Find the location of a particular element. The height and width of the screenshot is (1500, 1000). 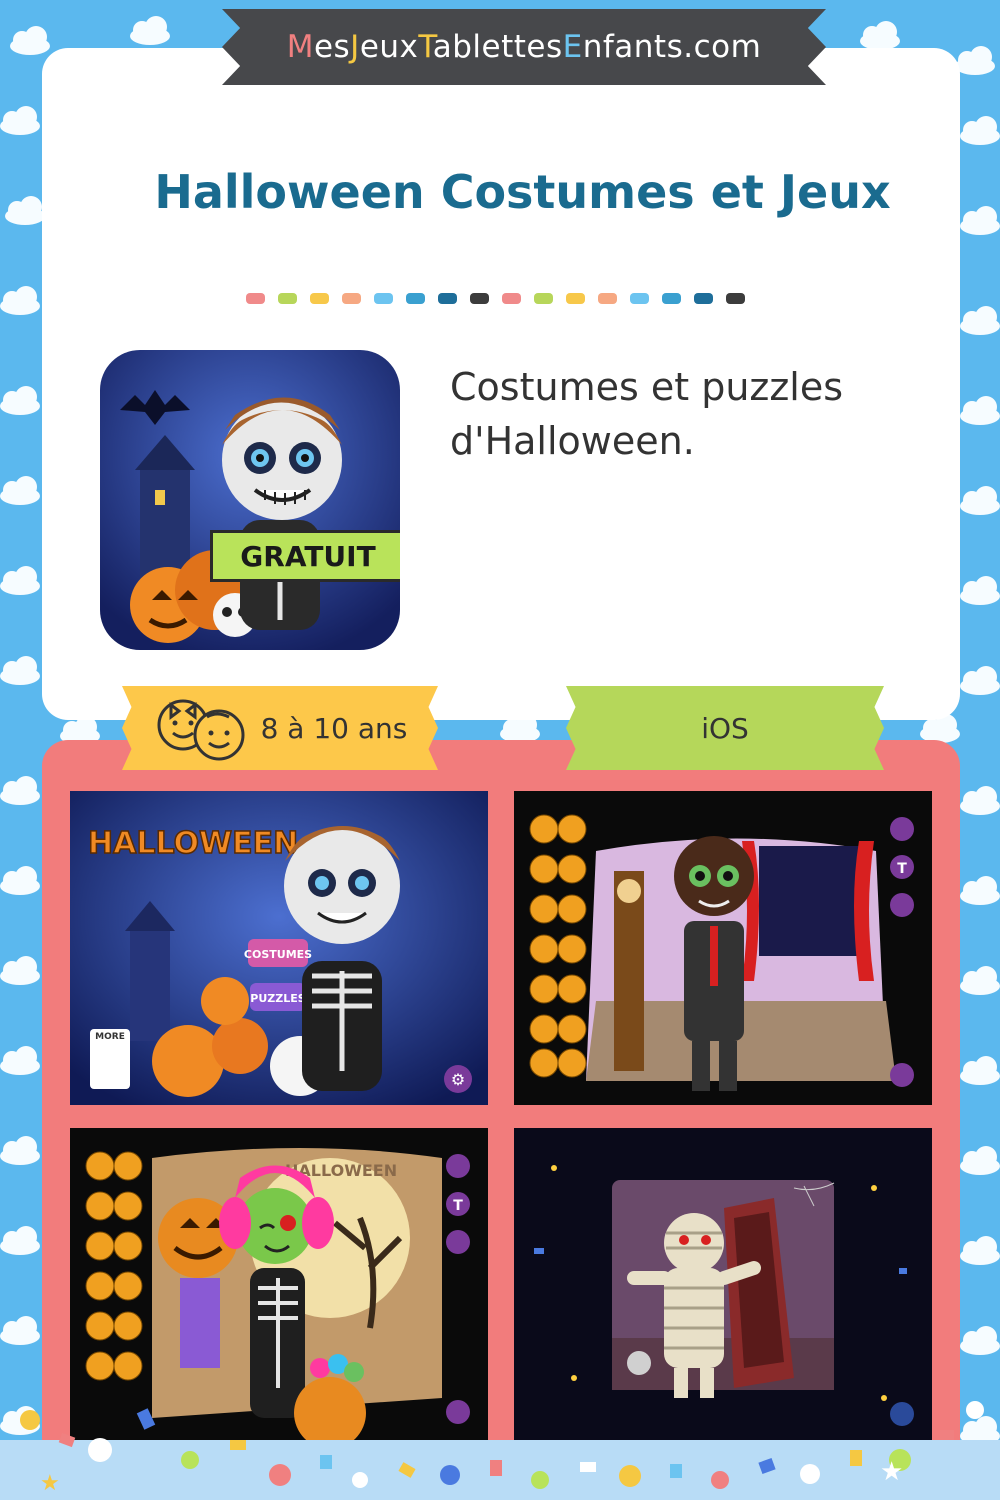

site-name-segment: nfants.com is located at coordinates (672, 47).